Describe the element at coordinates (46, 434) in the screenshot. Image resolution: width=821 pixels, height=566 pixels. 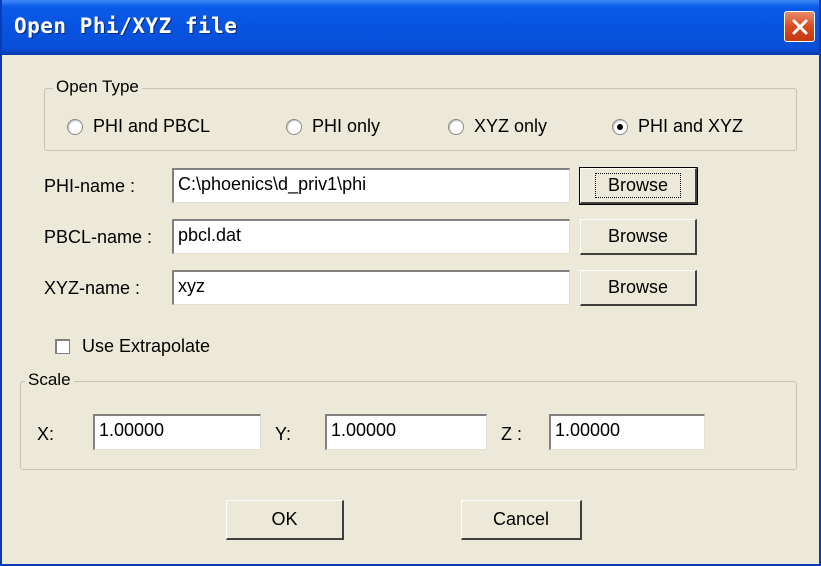
I see `scale-x-label: X:` at that location.